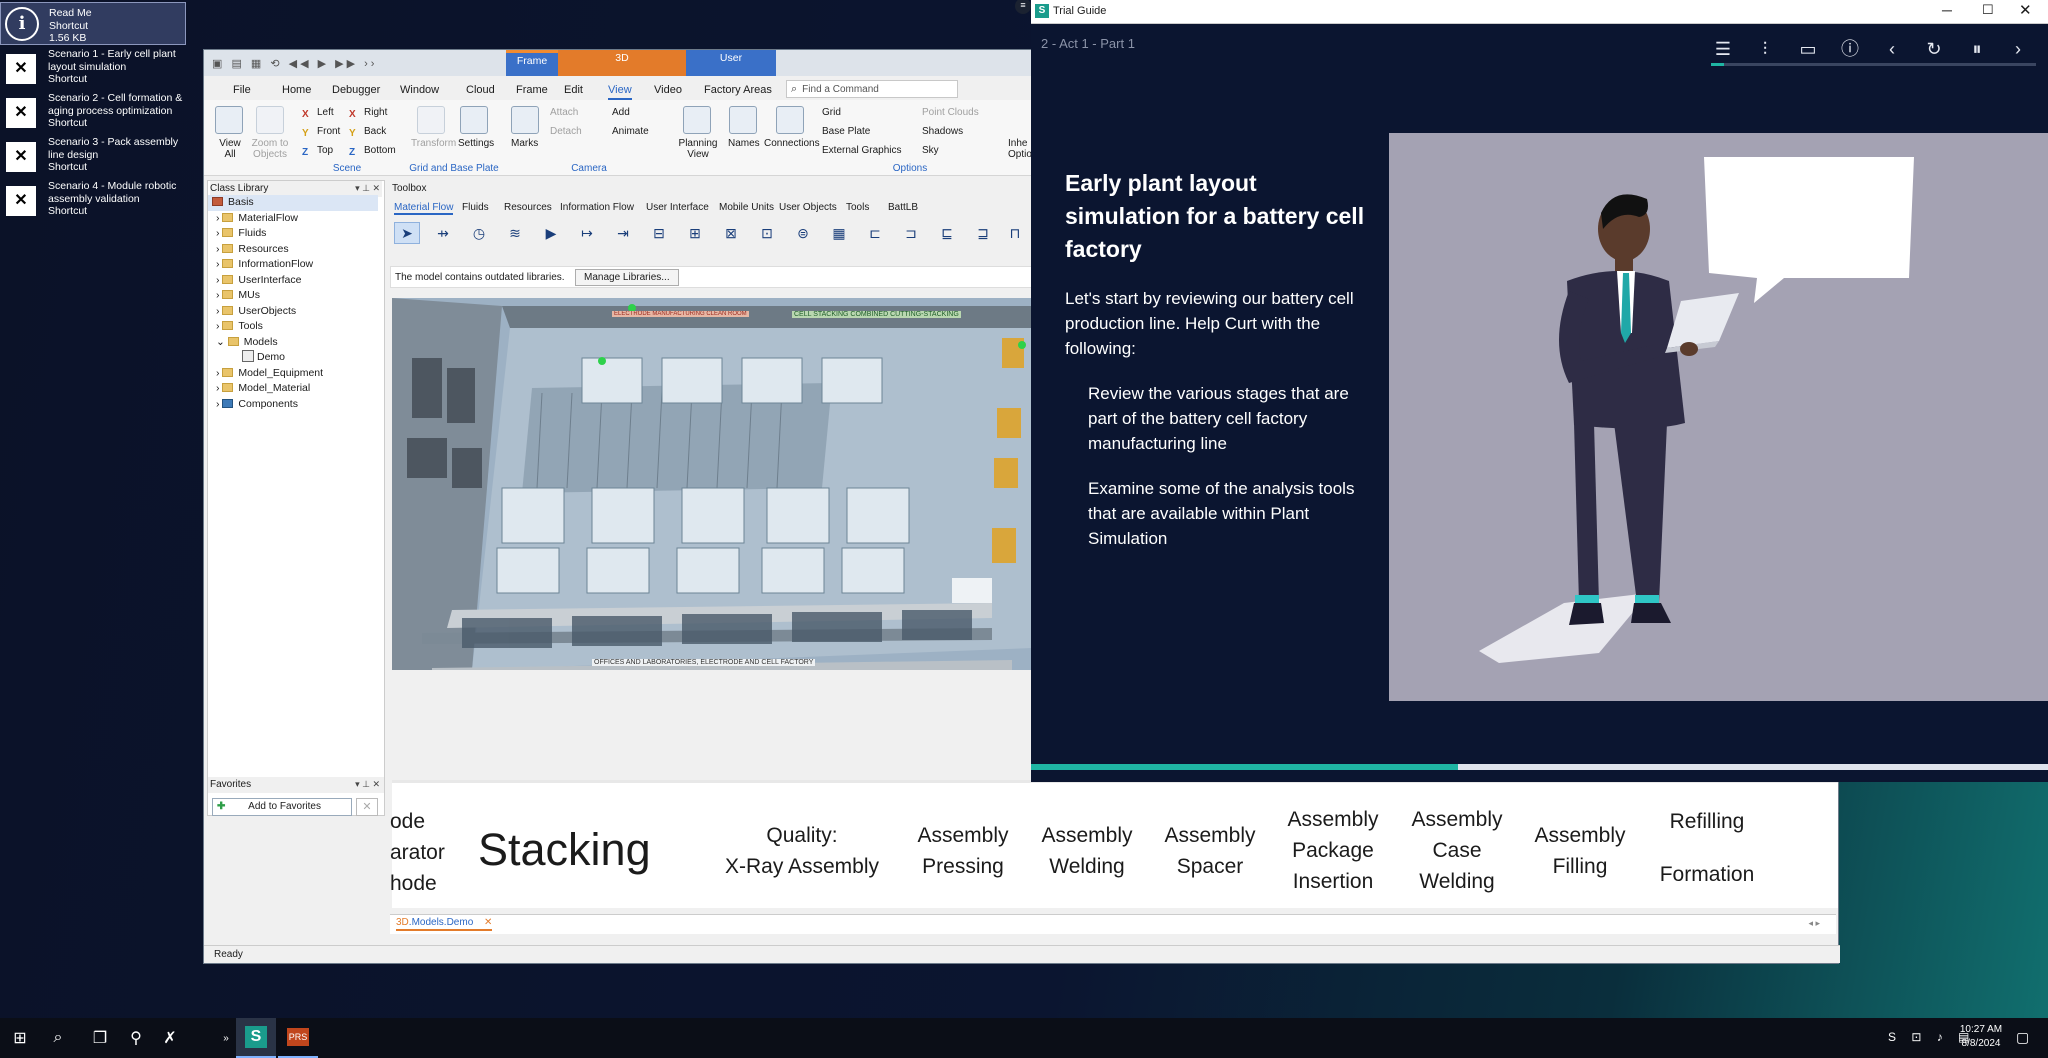 This screenshot has height=1058, width=2048. Describe the element at coordinates (475, 207) in the screenshot. I see `toolbox-tab-fluids: Fluids` at that location.